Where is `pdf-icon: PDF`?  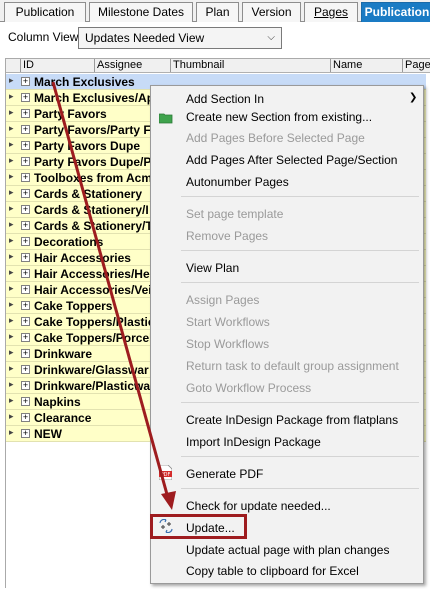 pdf-icon: PDF is located at coordinates (165, 473).